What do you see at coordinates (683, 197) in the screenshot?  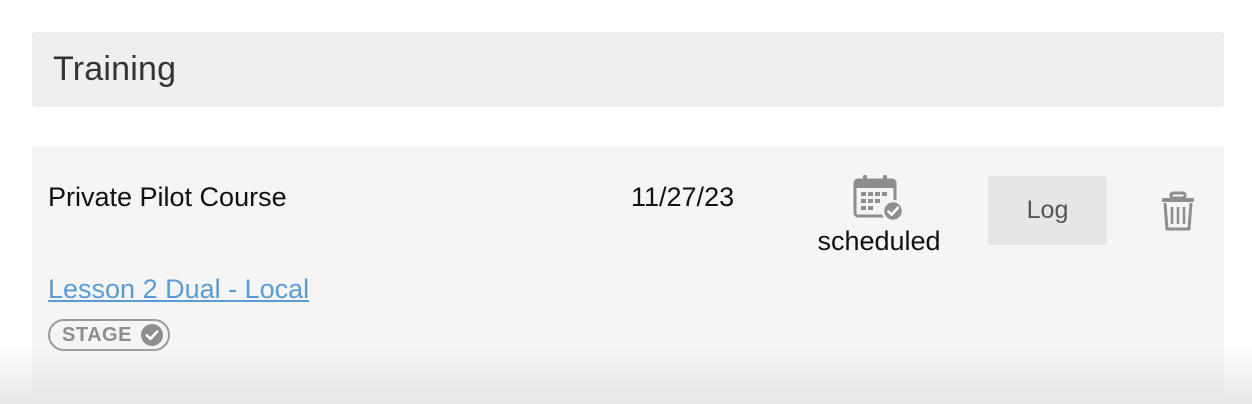 I see `scheduled-date: 11/27/23` at bounding box center [683, 197].